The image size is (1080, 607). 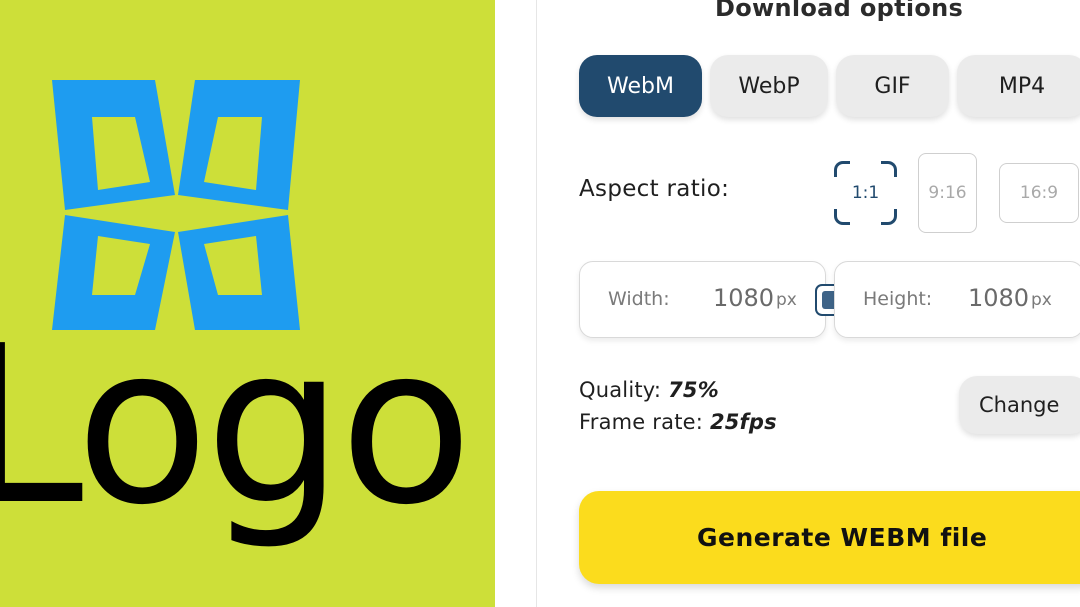 What do you see at coordinates (654, 189) in the screenshot?
I see `aspect-ratio-label: Aspect ratio:` at bounding box center [654, 189].